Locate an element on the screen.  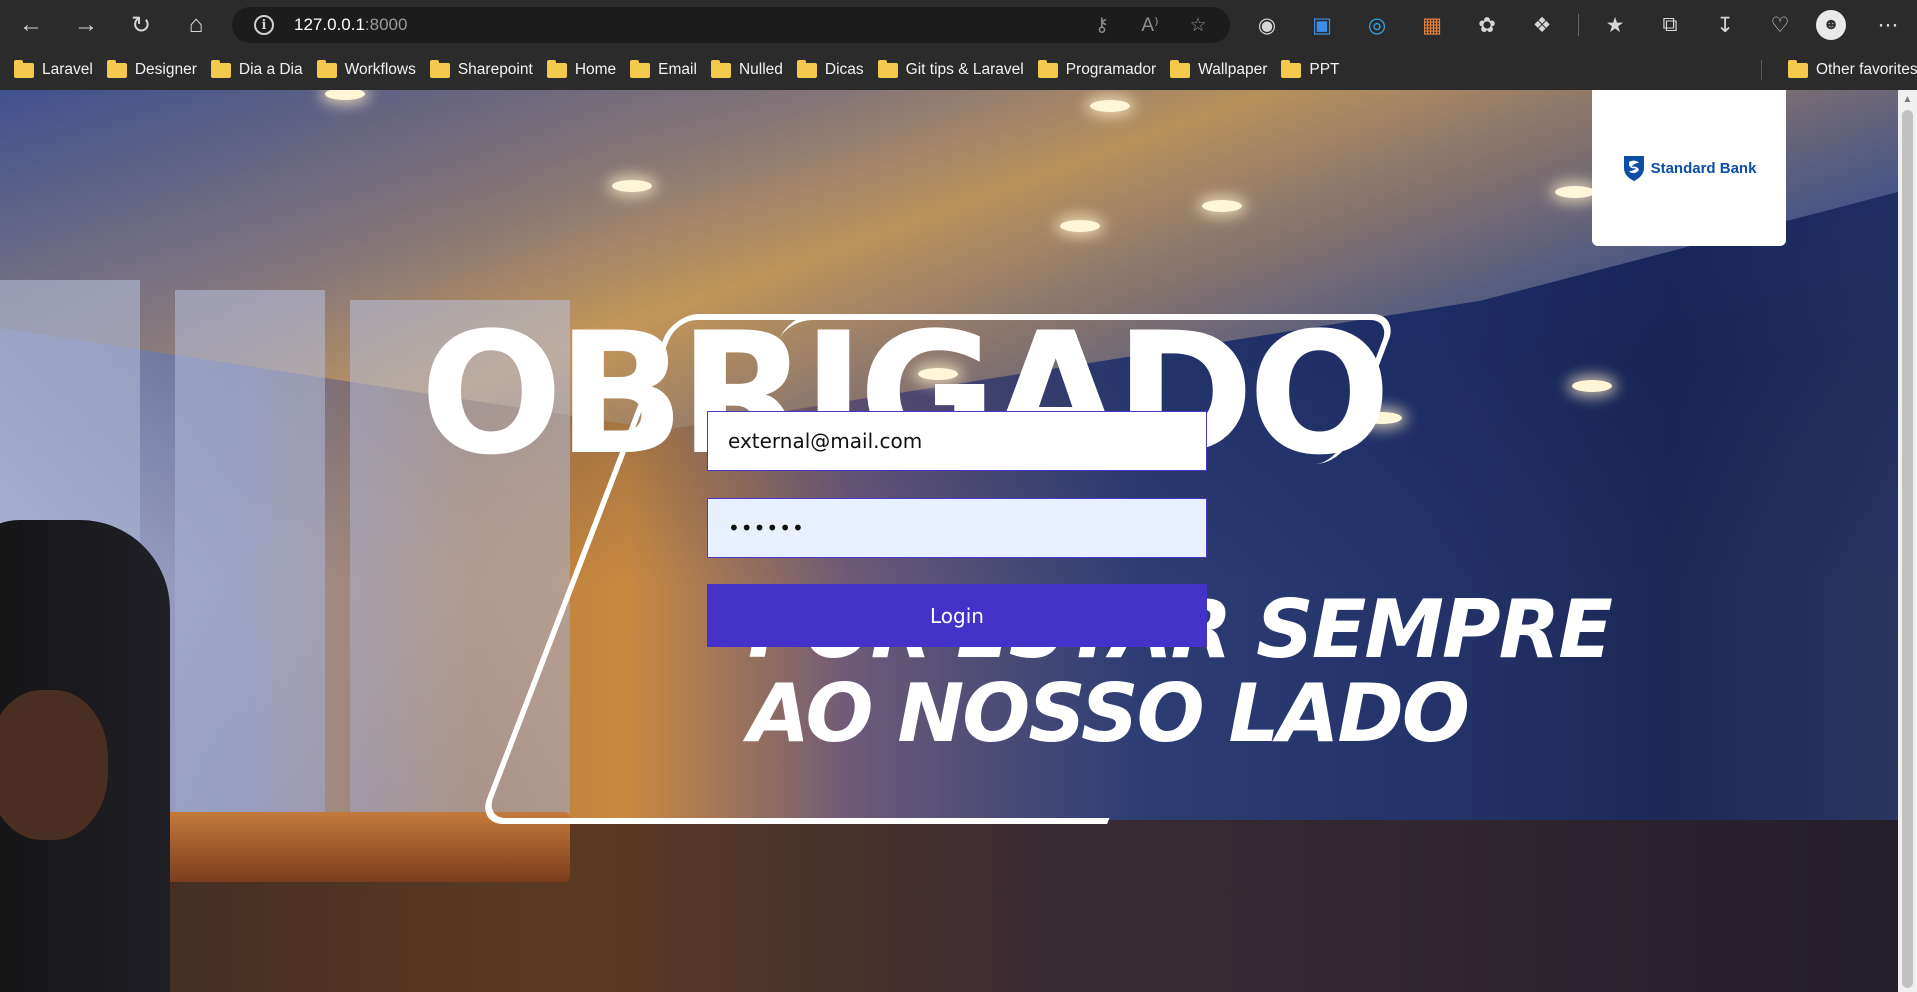
forward-arrow-icon: → is located at coordinates (86, 25).